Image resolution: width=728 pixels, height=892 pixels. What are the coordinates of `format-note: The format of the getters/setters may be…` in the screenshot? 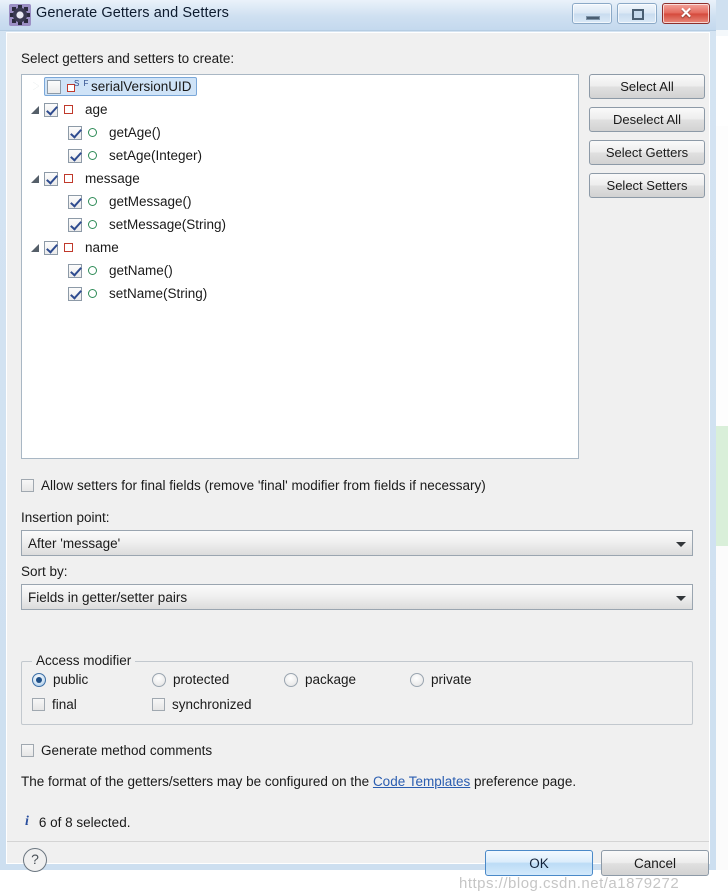 It's located at (298, 781).